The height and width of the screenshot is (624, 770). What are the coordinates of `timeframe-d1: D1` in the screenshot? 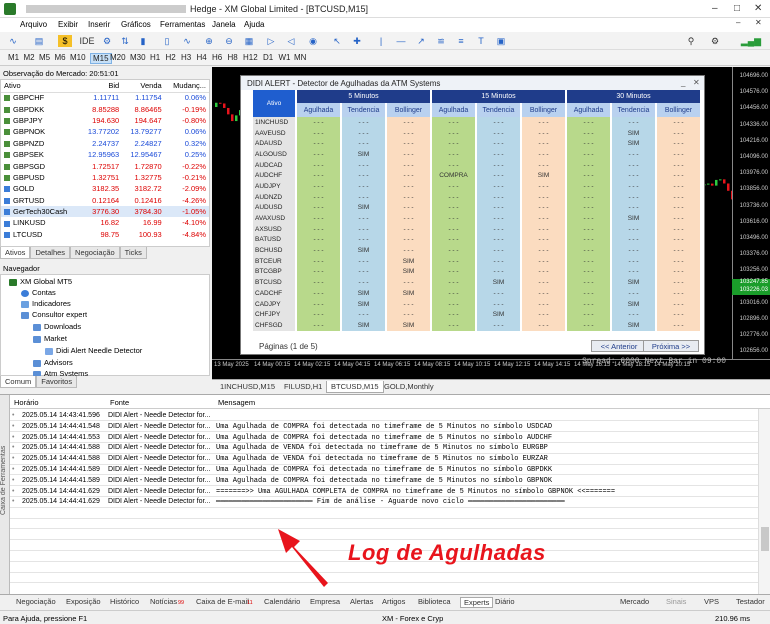 It's located at (268, 57).